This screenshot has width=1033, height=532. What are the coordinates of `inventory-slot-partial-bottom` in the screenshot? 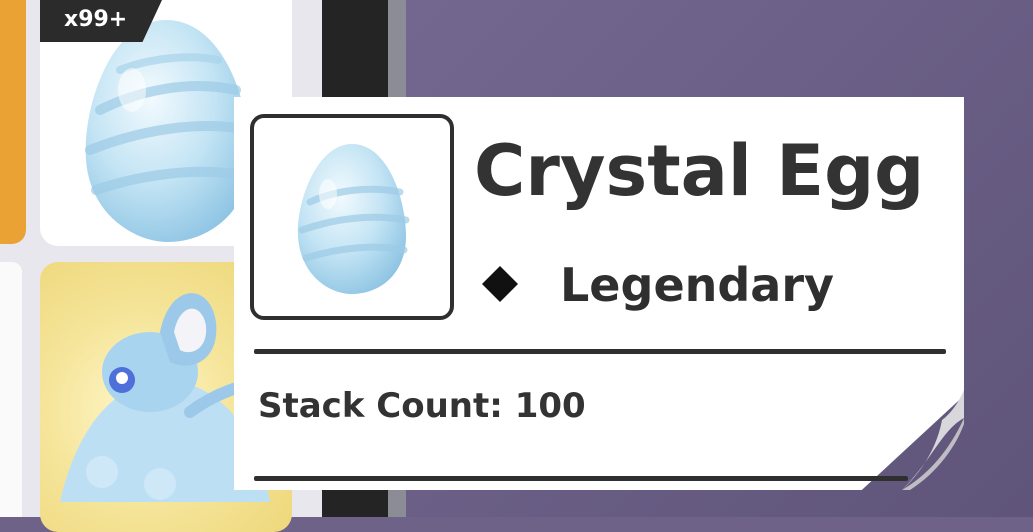 It's located at (11, 389).